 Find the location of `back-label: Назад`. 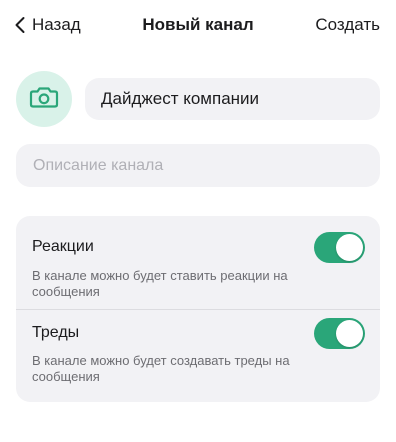

back-label: Назад is located at coordinates (56, 24).